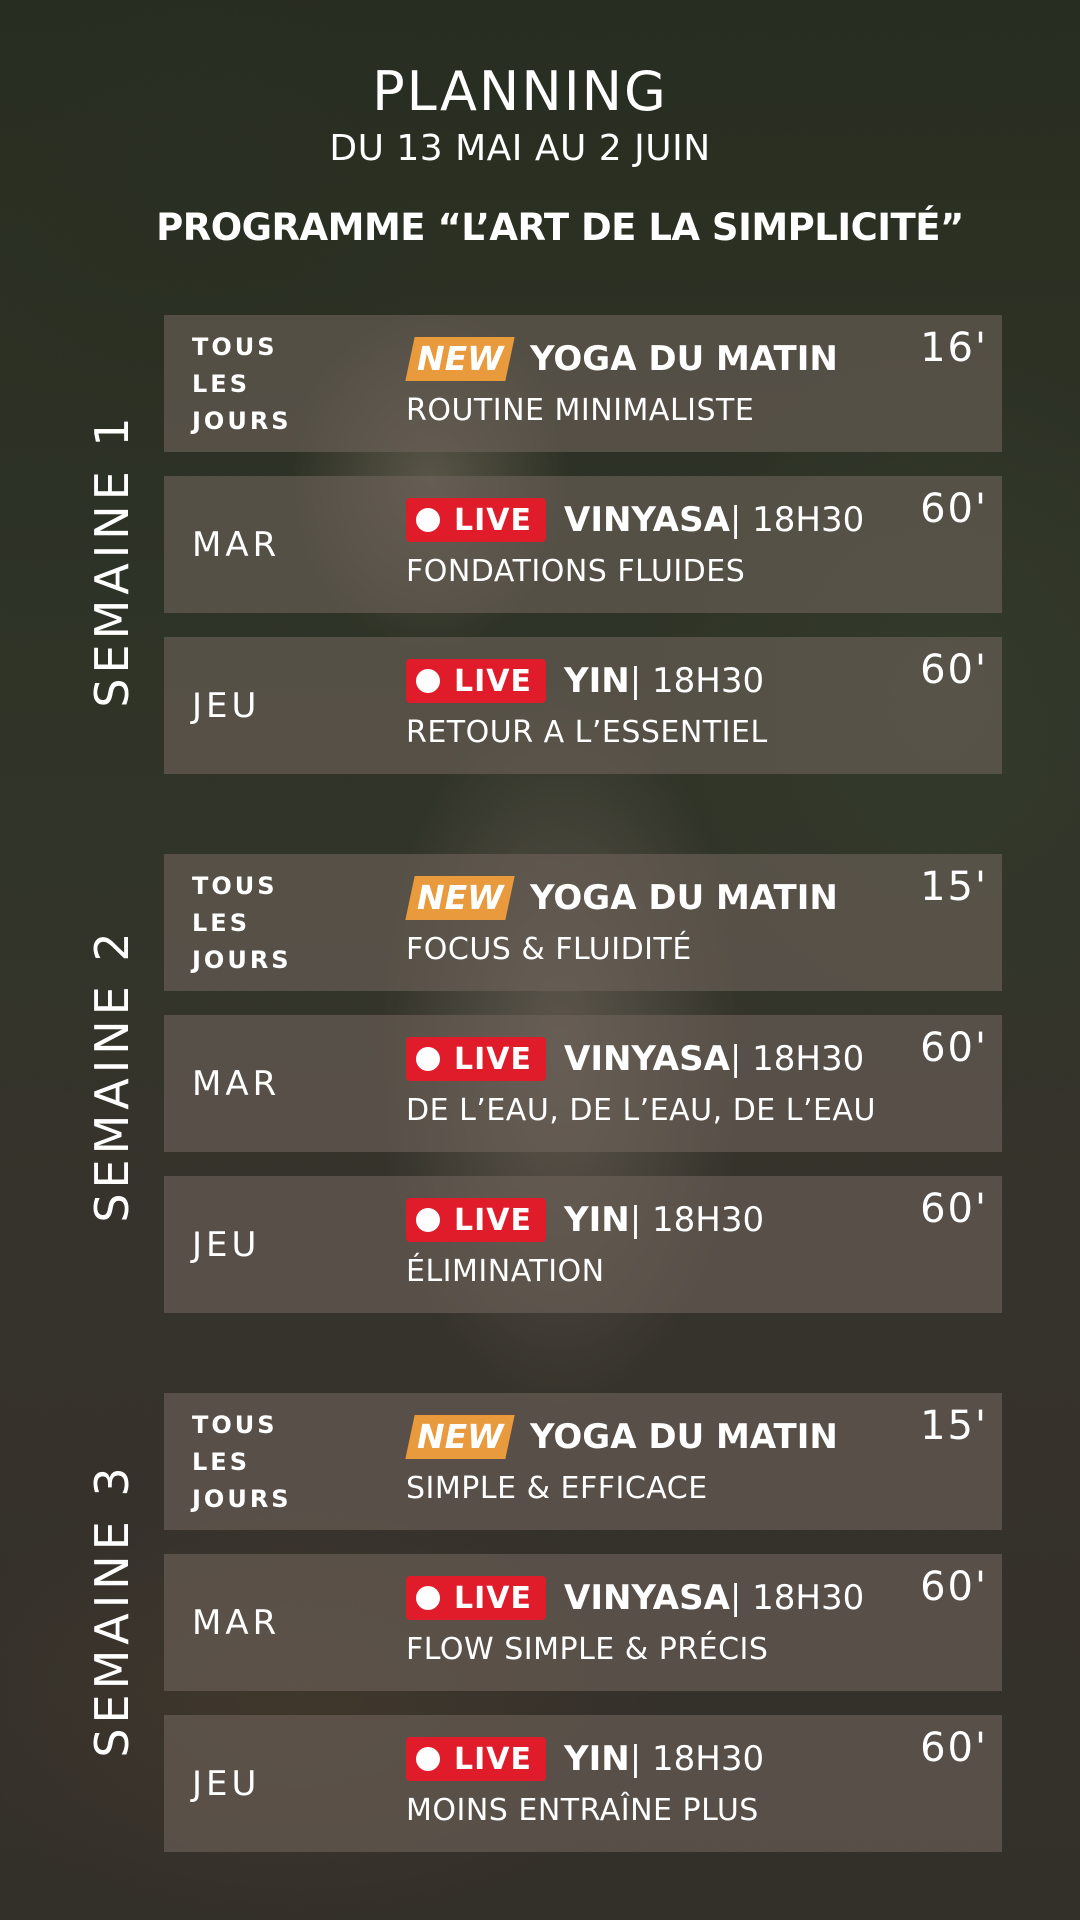  Describe the element at coordinates (505, 1271) in the screenshot. I see `session-subtitle: ÉLIMINATION` at that location.